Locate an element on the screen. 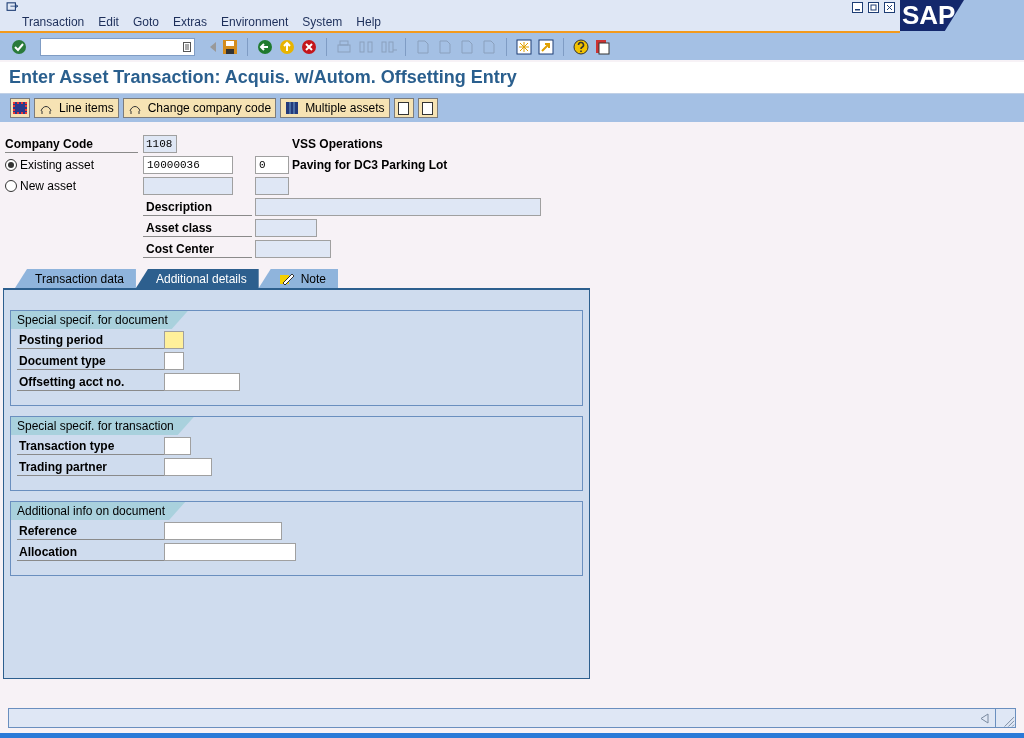  company-code-field: 1108 is located at coordinates (160, 144).